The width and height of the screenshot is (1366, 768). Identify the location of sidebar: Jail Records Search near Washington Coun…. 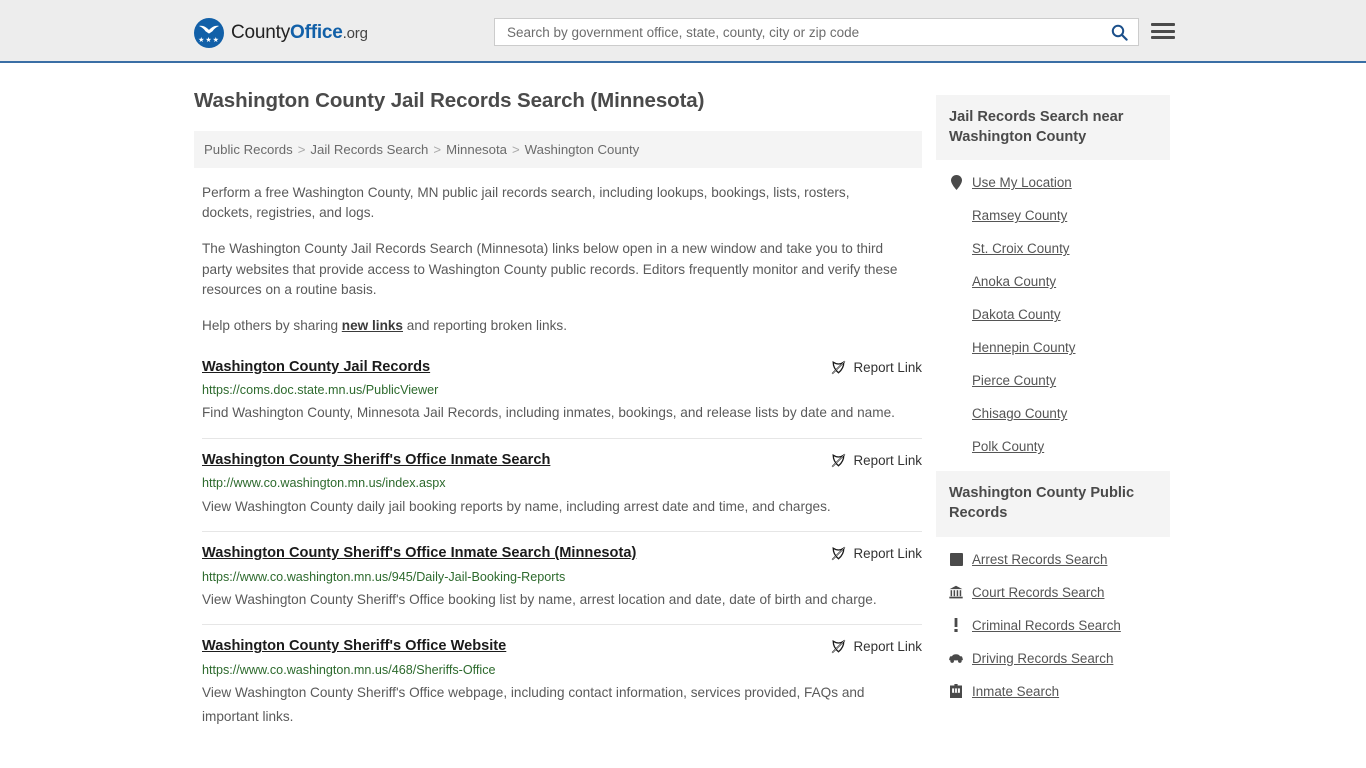
(1053, 389).